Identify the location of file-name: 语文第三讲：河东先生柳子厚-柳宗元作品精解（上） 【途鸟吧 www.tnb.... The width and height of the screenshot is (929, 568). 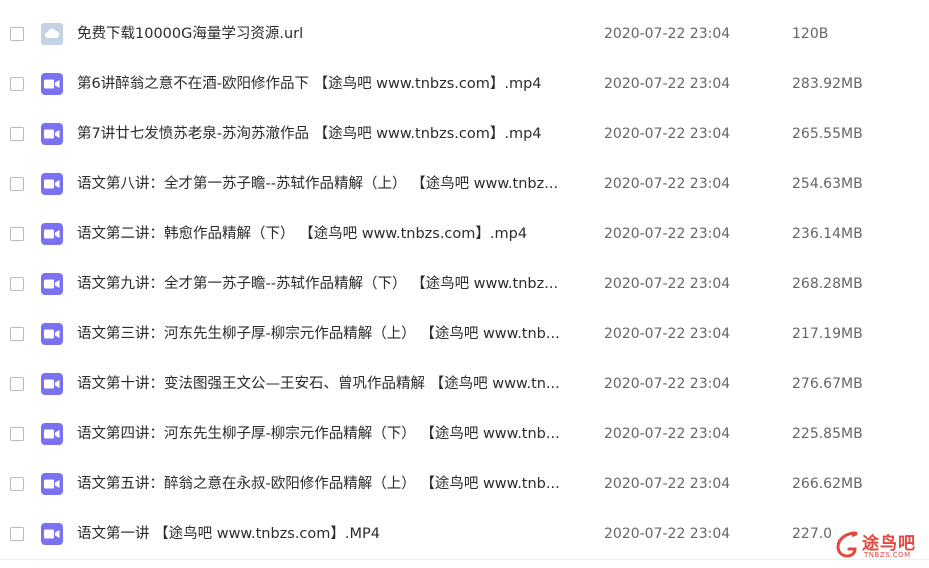
(329, 334).